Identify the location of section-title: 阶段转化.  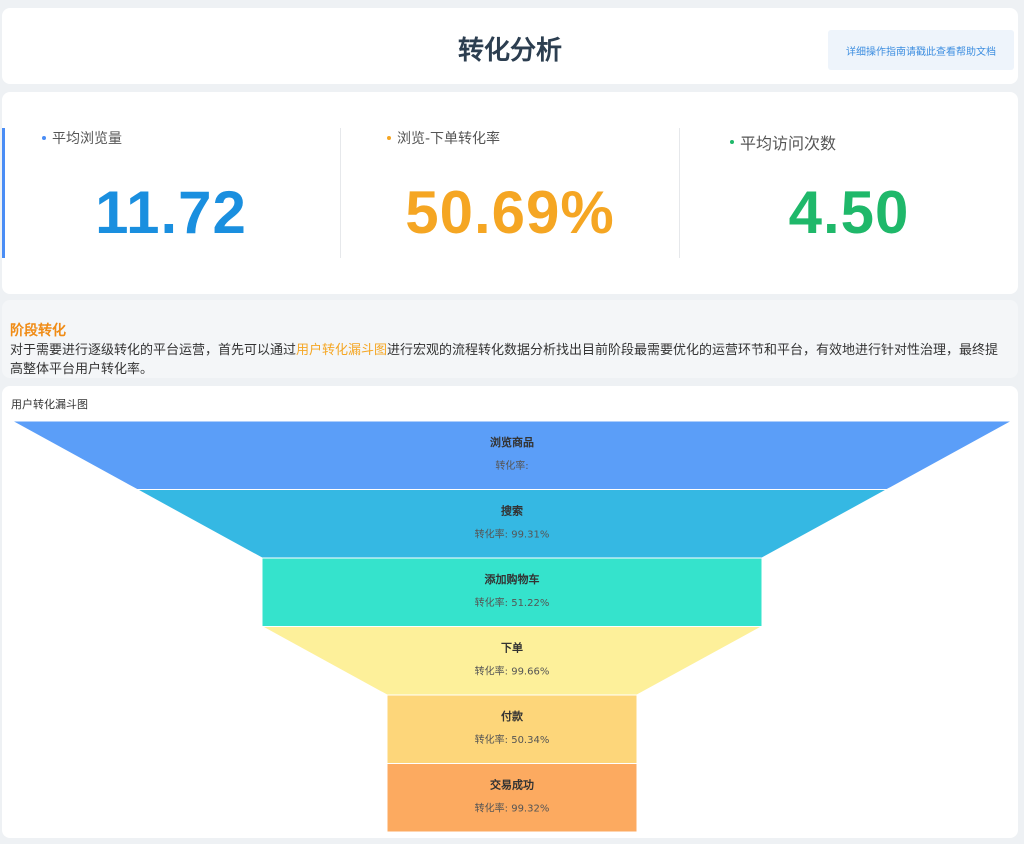
(38, 331).